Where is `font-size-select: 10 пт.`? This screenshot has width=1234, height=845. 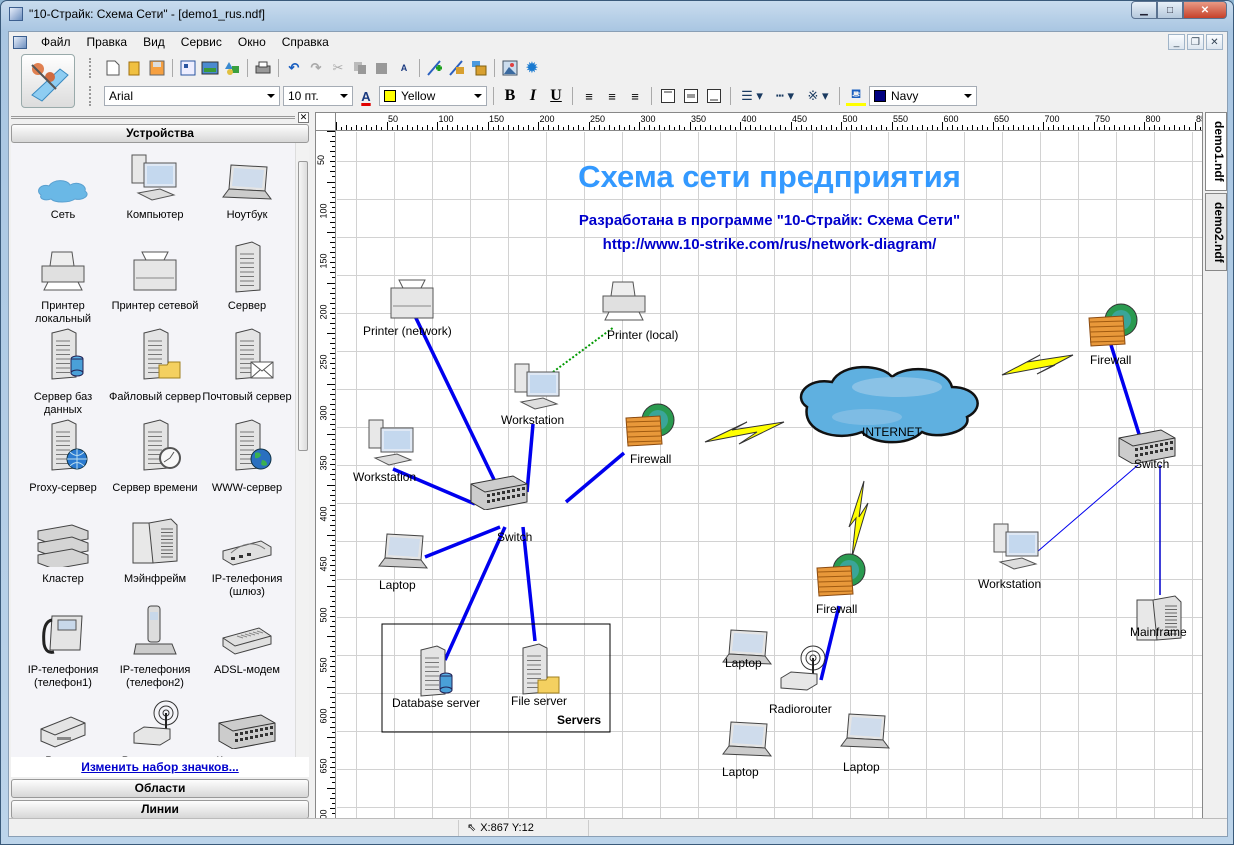 font-size-select: 10 пт. is located at coordinates (318, 96).